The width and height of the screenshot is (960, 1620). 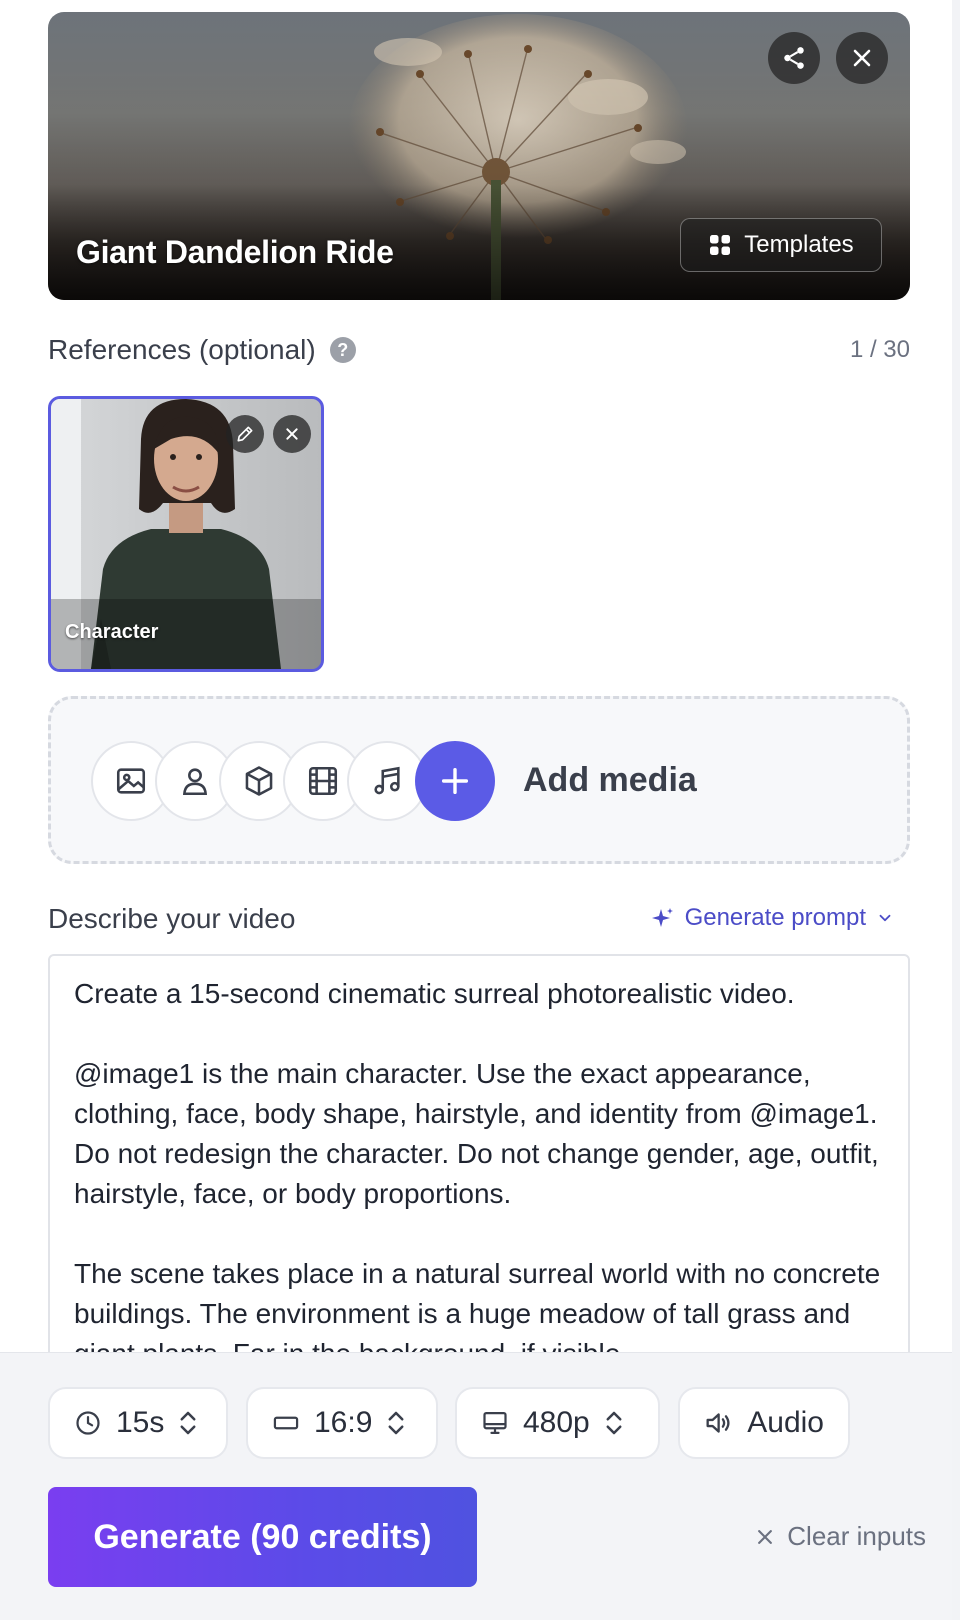 What do you see at coordinates (387, 780) in the screenshot?
I see `music-icon` at bounding box center [387, 780].